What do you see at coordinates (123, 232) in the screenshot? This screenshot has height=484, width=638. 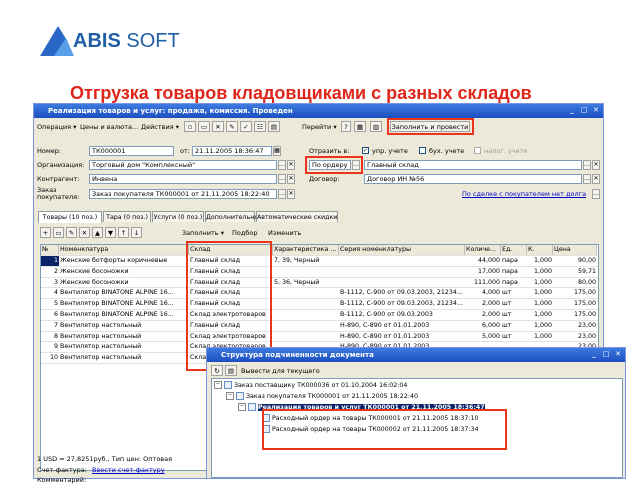 I see `sort-asc-icon: ↑` at bounding box center [123, 232].